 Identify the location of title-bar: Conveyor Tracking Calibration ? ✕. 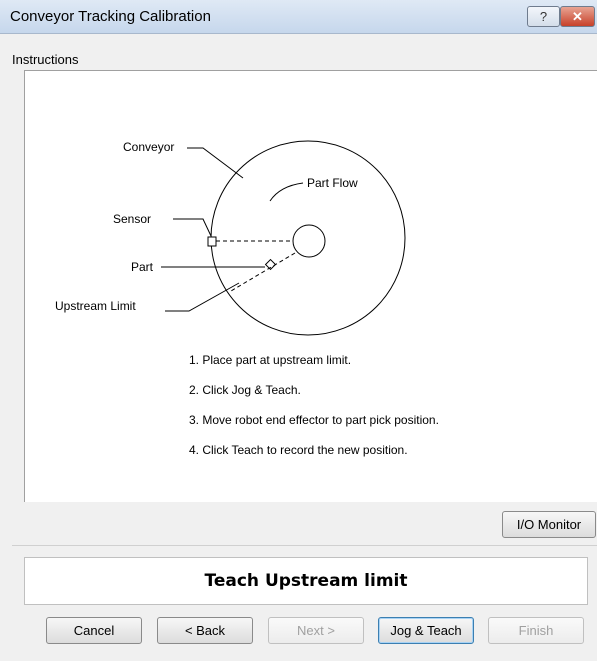
(298, 17).